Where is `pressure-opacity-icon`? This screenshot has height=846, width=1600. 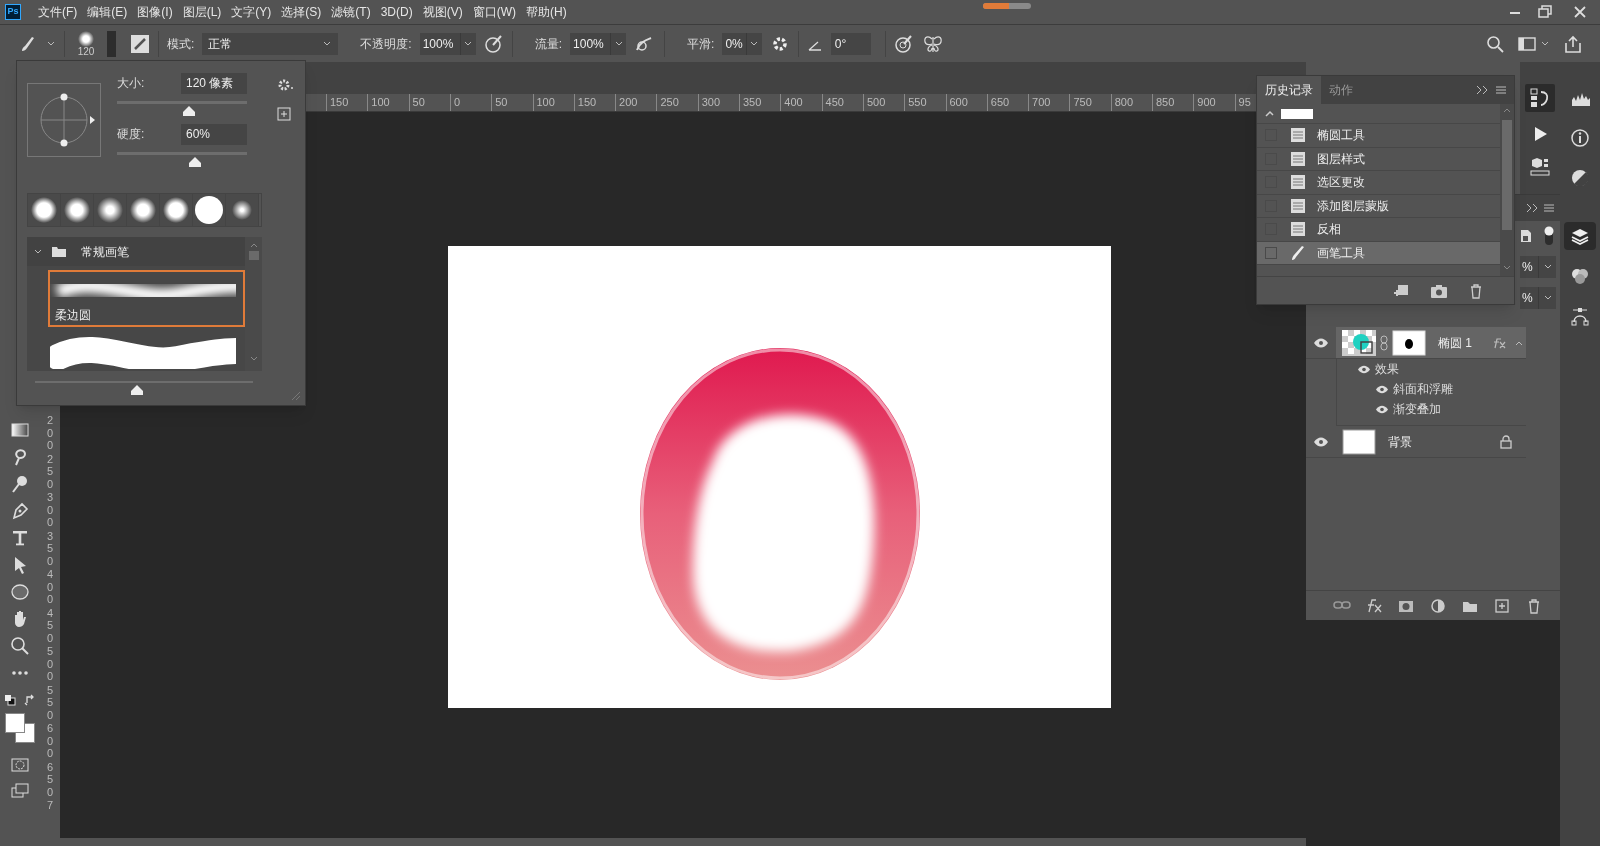 pressure-opacity-icon is located at coordinates (493, 43).